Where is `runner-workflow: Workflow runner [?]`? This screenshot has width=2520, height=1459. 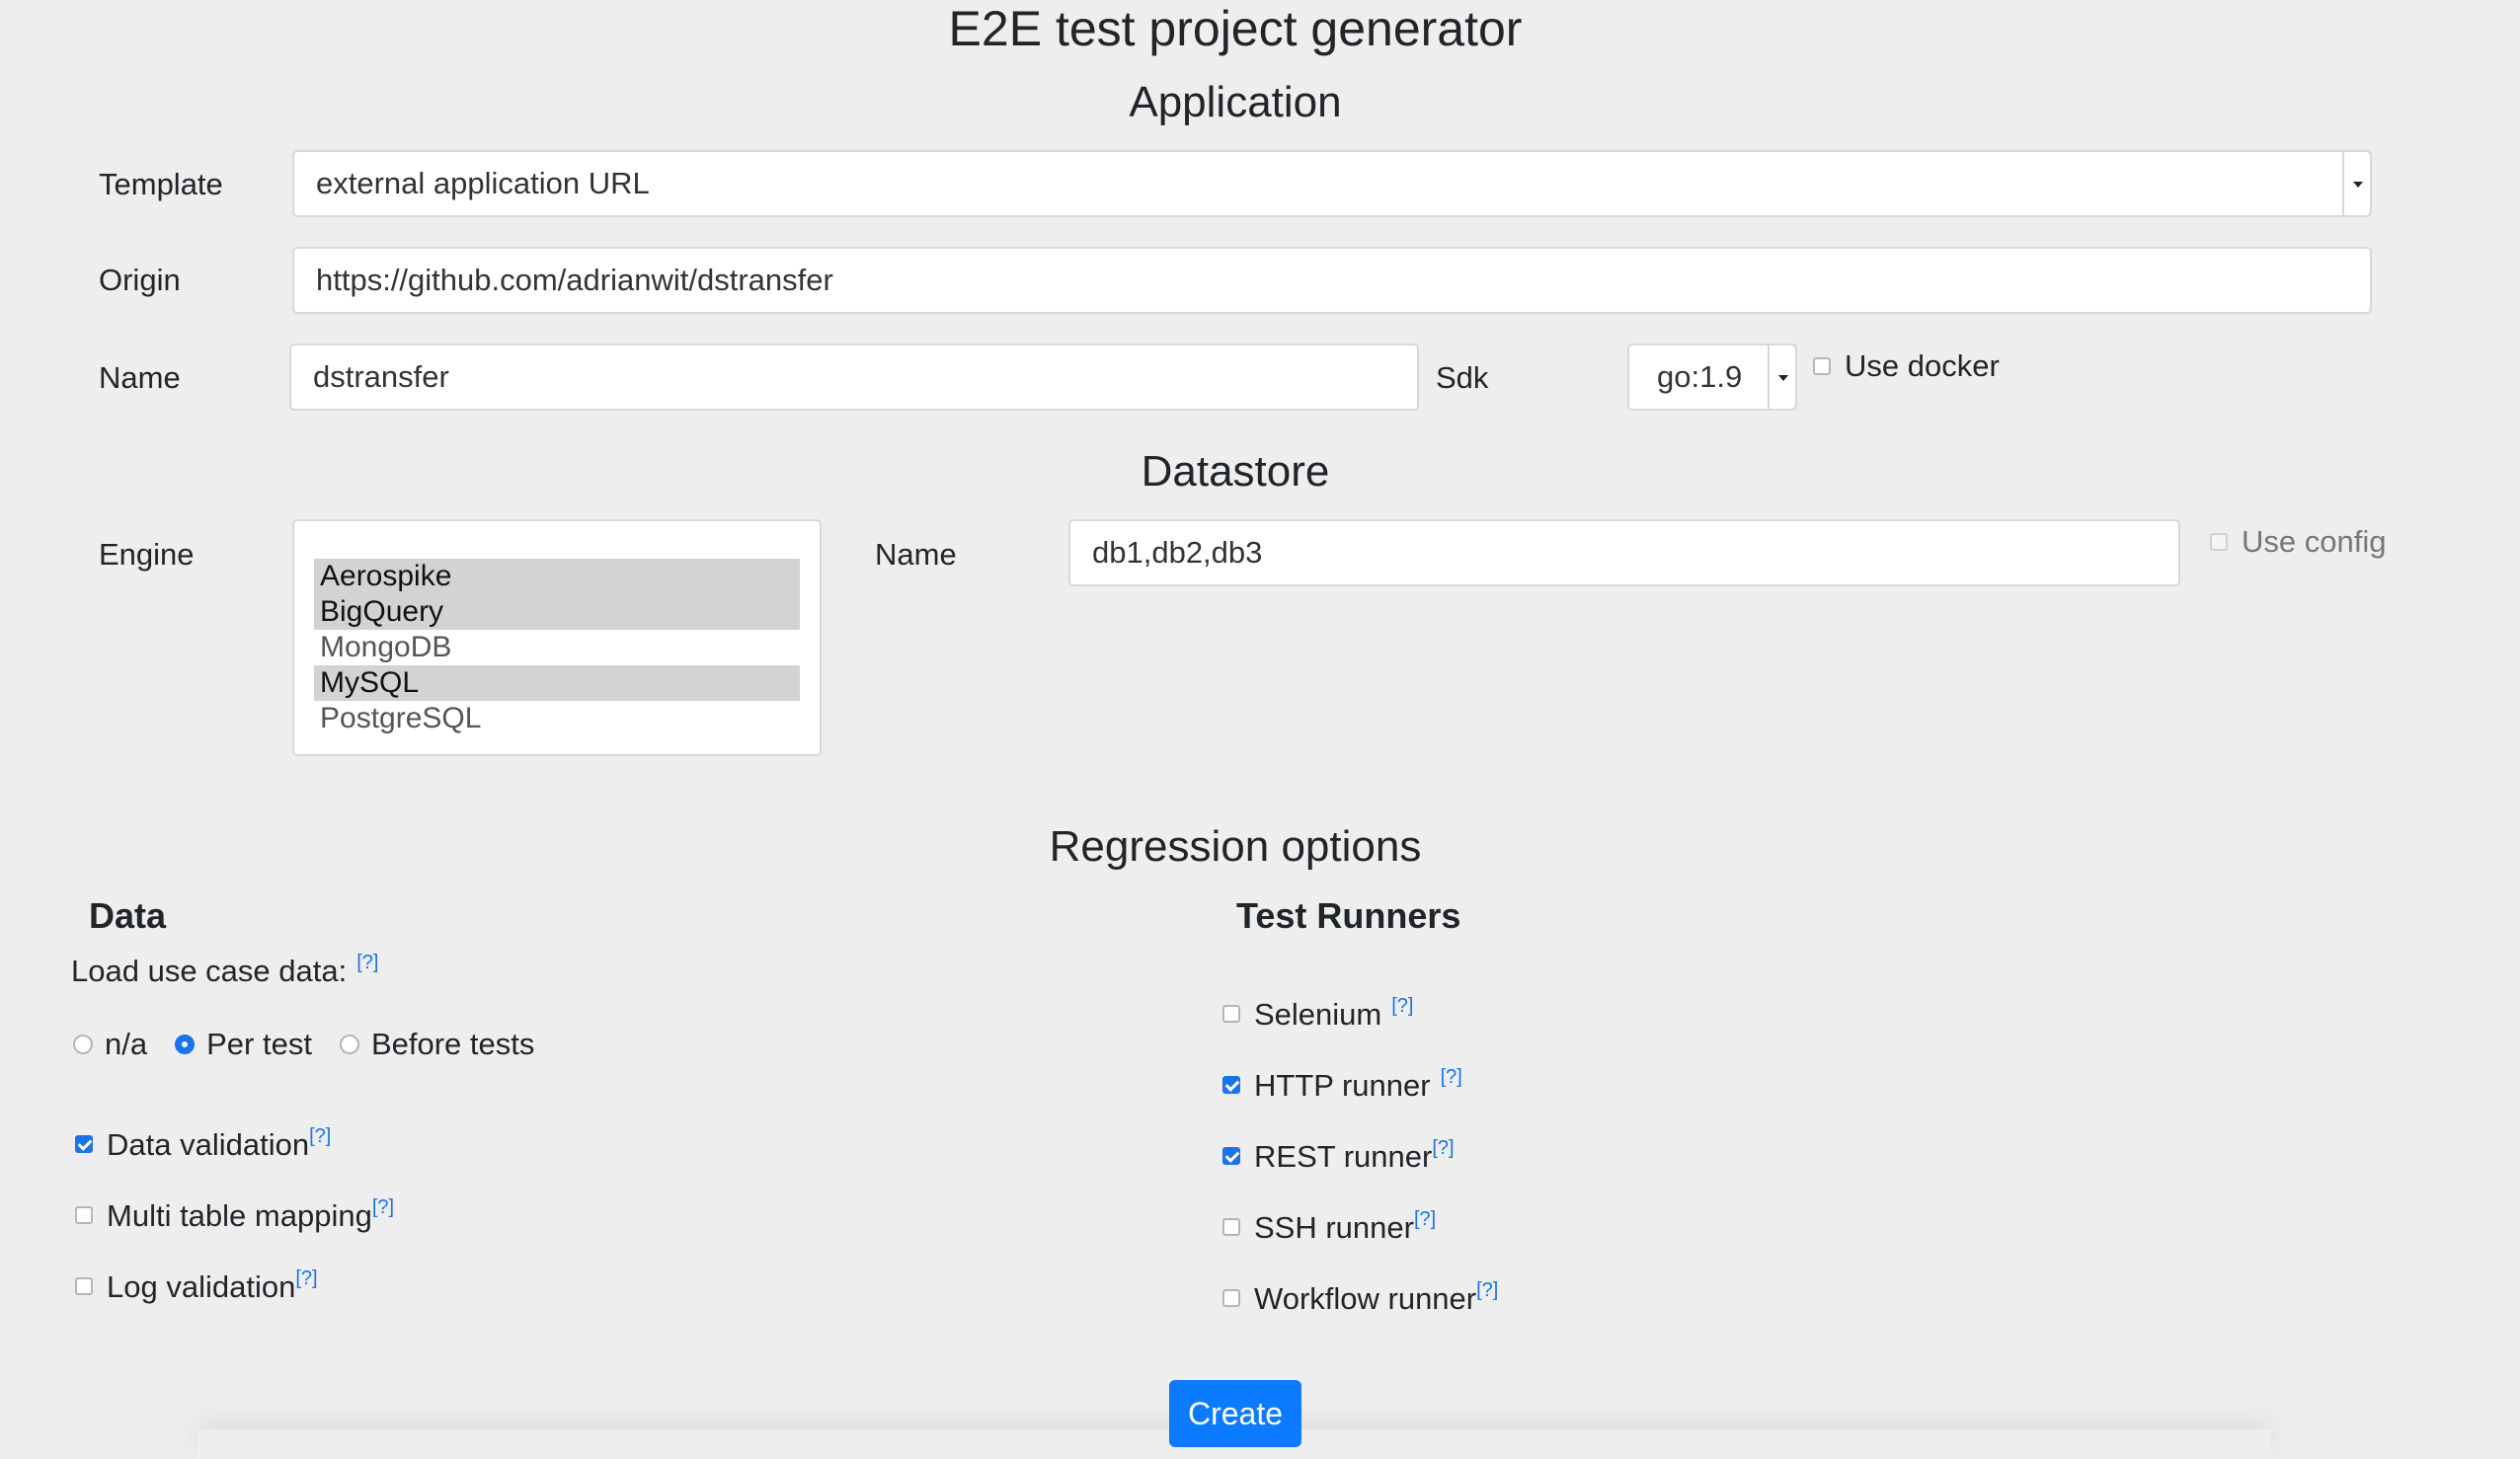
runner-workflow: Workflow runner [?] is located at coordinates (1360, 1299).